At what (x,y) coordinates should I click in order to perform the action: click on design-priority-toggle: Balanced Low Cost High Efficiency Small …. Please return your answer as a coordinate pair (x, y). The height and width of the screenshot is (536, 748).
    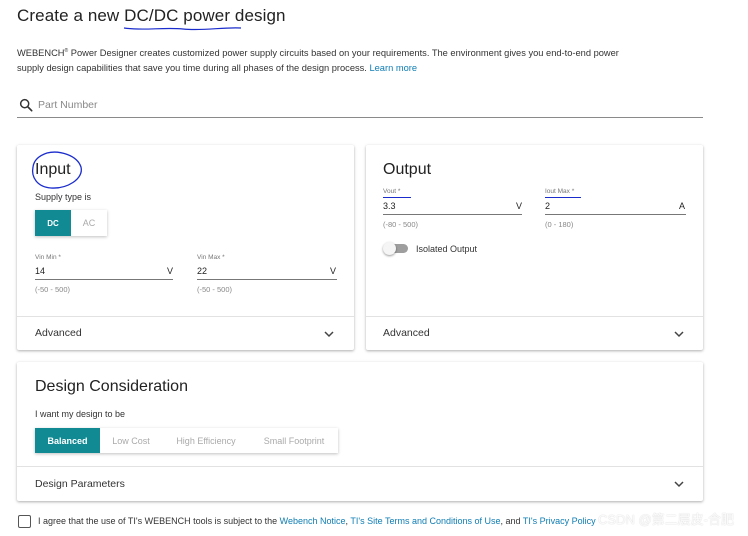
    Looking at the image, I should click on (186, 440).